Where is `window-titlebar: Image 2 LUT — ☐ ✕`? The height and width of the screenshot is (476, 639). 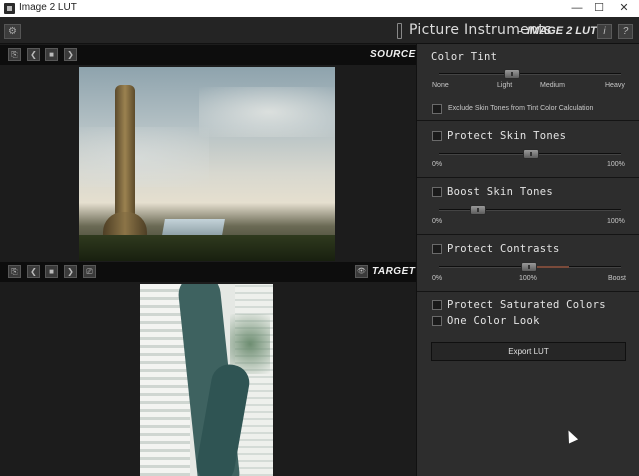
window-titlebar: Image 2 LUT — ☐ ✕ is located at coordinates (319, 8).